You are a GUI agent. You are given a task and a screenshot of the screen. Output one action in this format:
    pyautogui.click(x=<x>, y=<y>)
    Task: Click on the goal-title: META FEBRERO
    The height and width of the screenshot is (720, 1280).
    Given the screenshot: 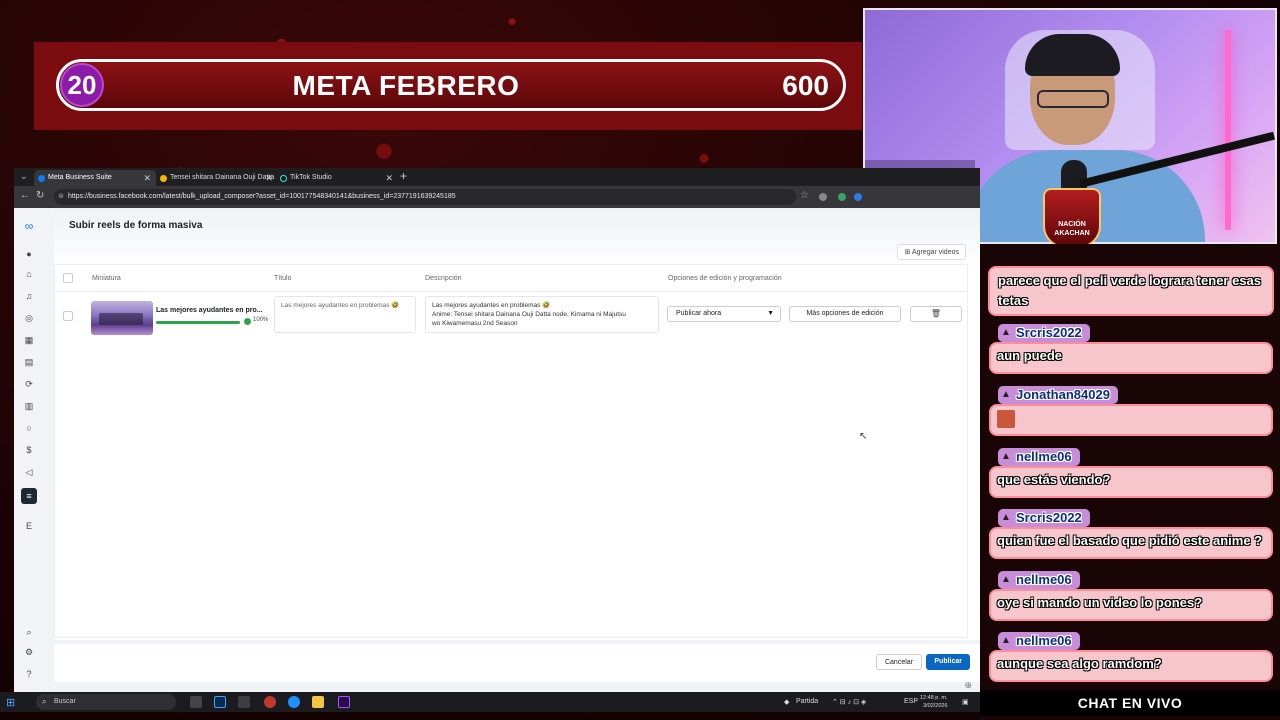 What is the action you would take?
    pyautogui.click(x=406, y=85)
    